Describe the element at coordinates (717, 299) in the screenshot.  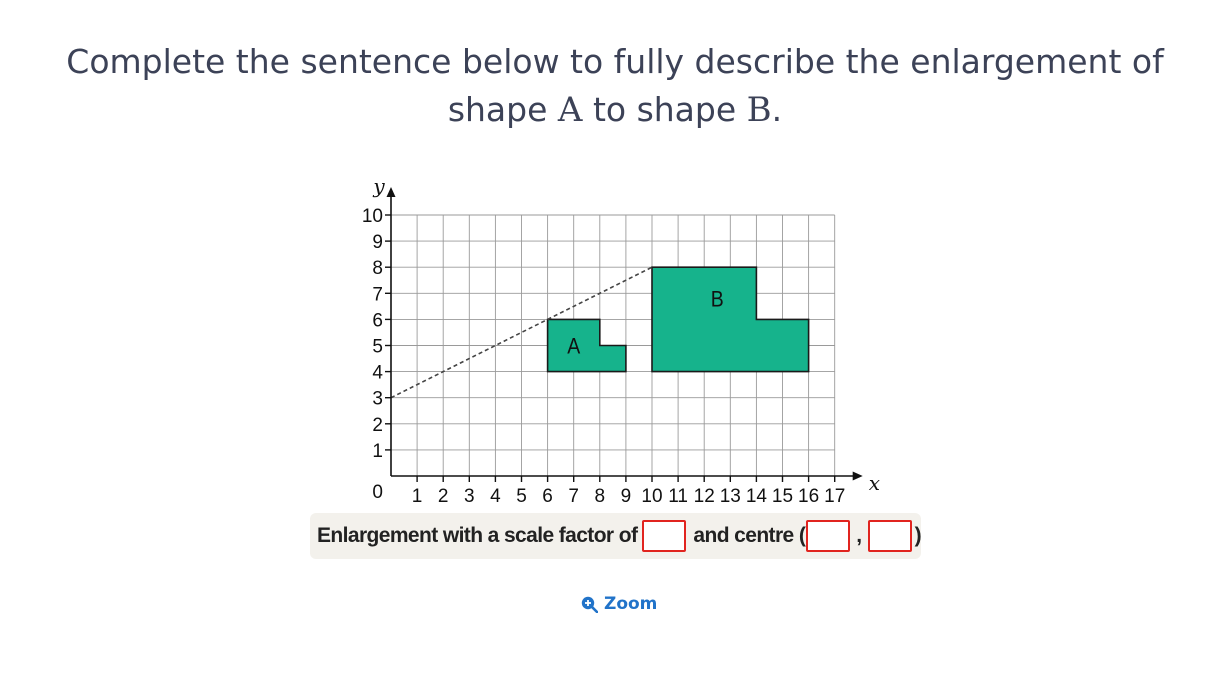
I see `shape-b-label: B` at that location.